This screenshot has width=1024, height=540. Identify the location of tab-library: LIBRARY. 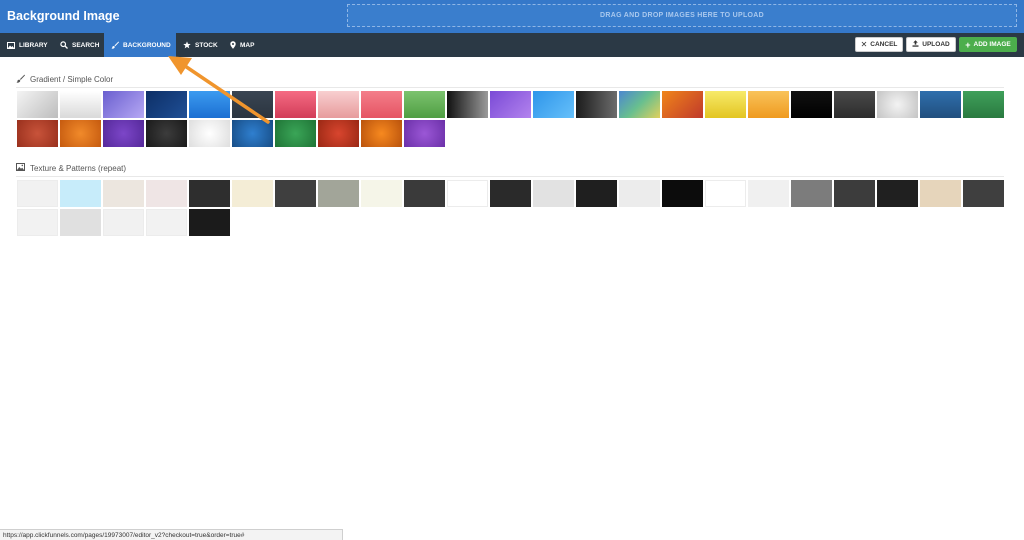
(26, 45).